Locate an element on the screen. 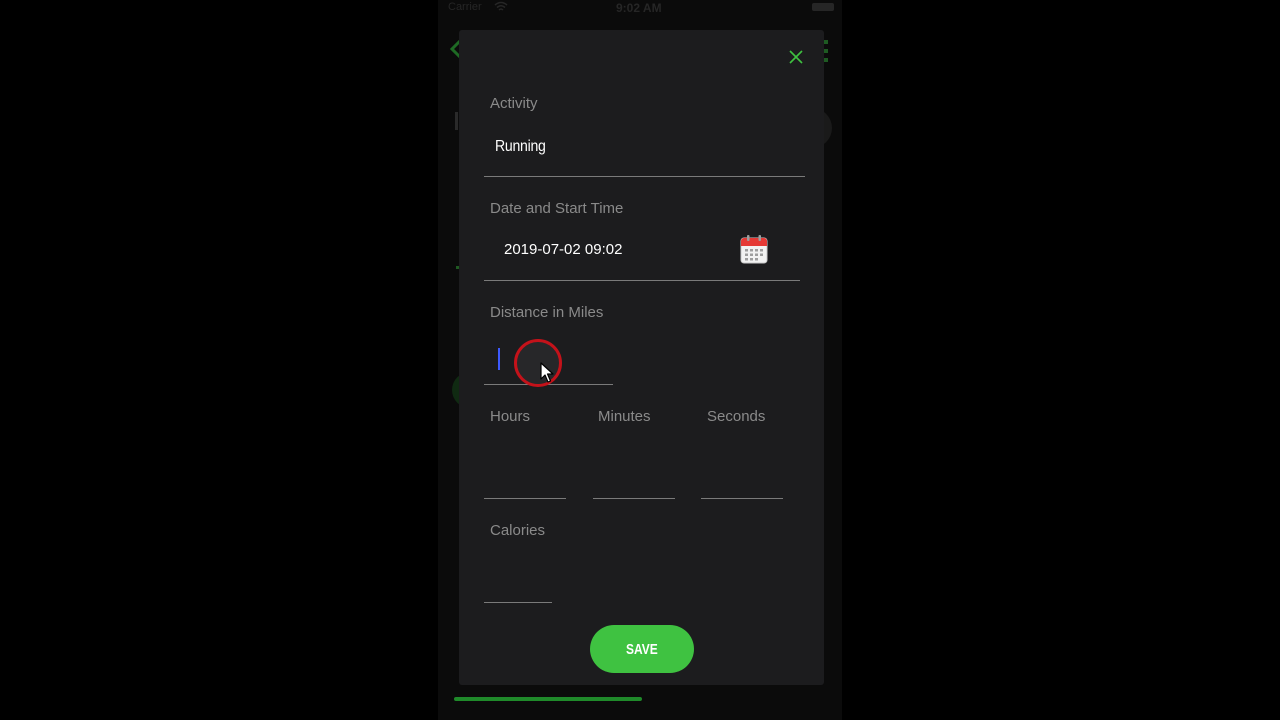  close-icon is located at coordinates (796, 57).